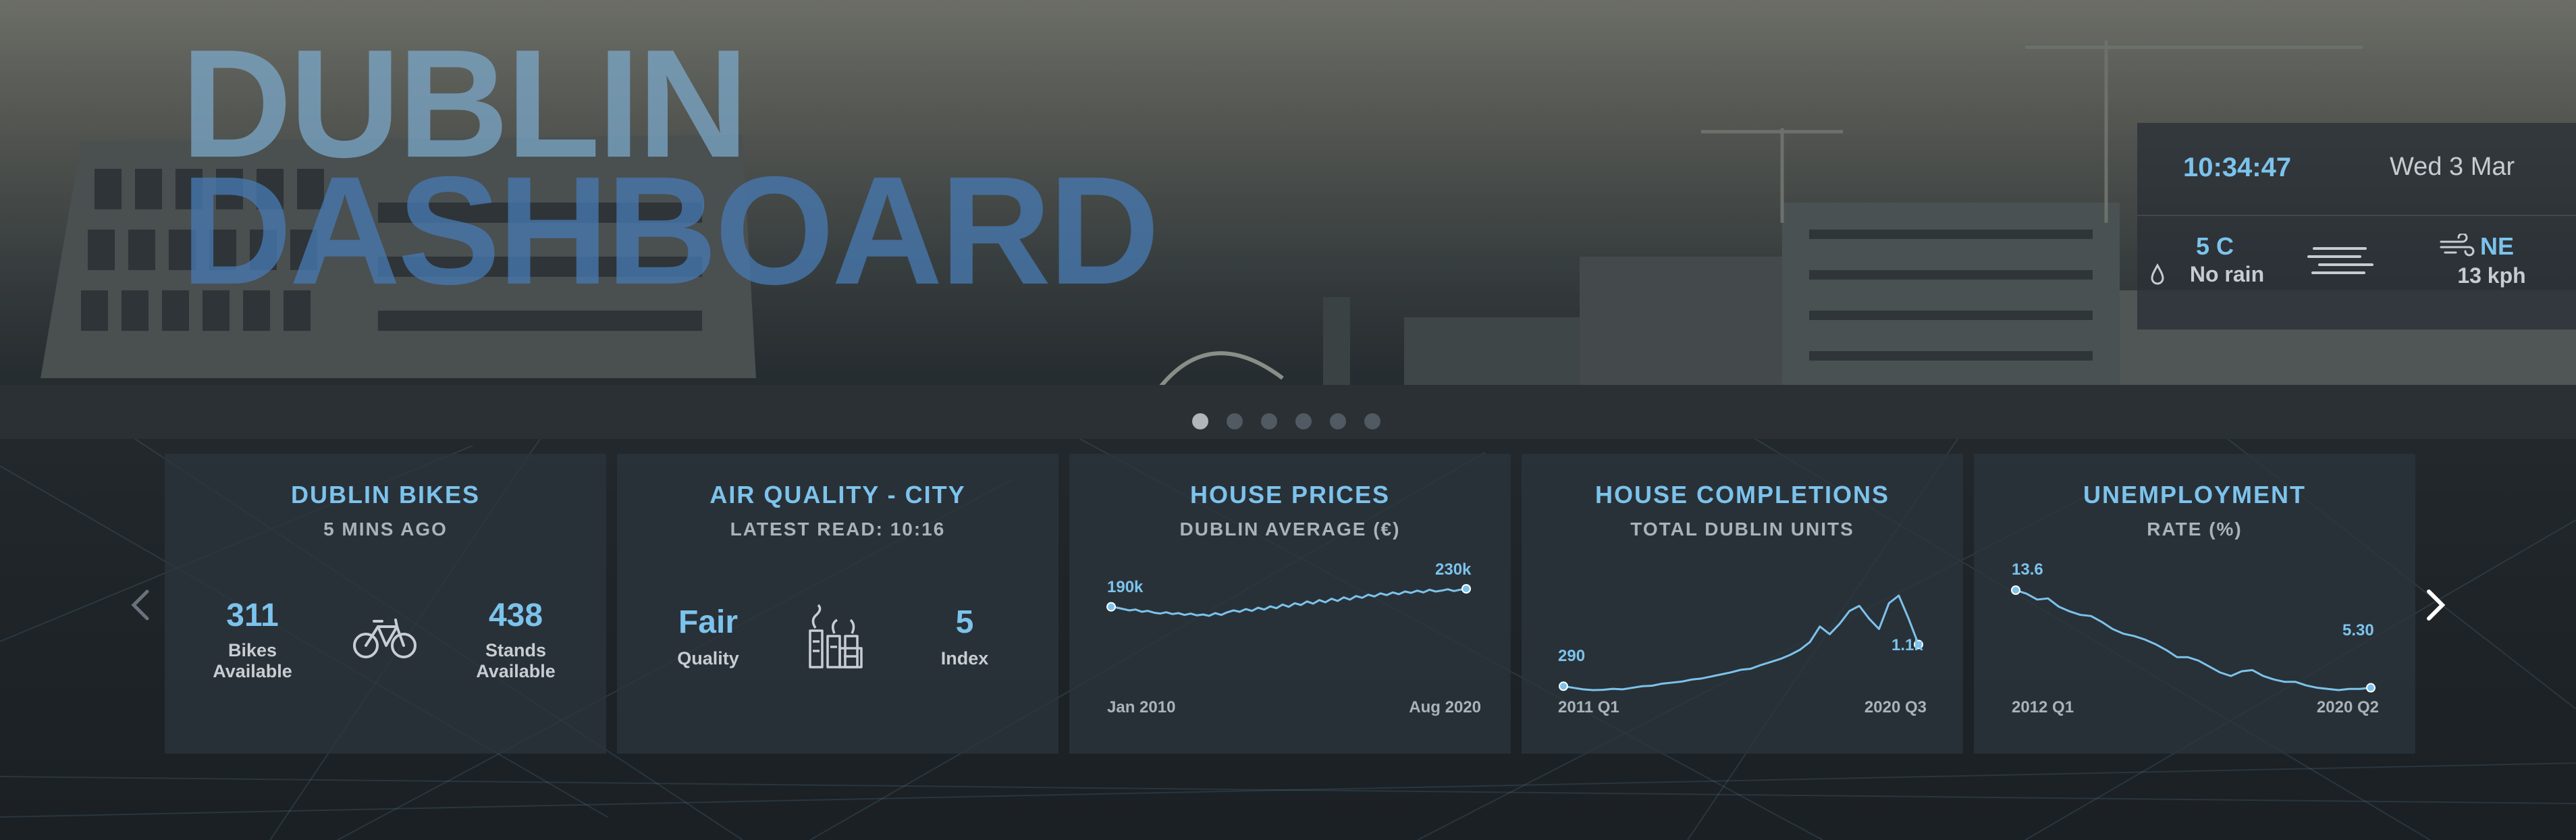 The image size is (2576, 840). I want to click on card-subtitle: DUBLIN AVERAGE (€), so click(1290, 529).